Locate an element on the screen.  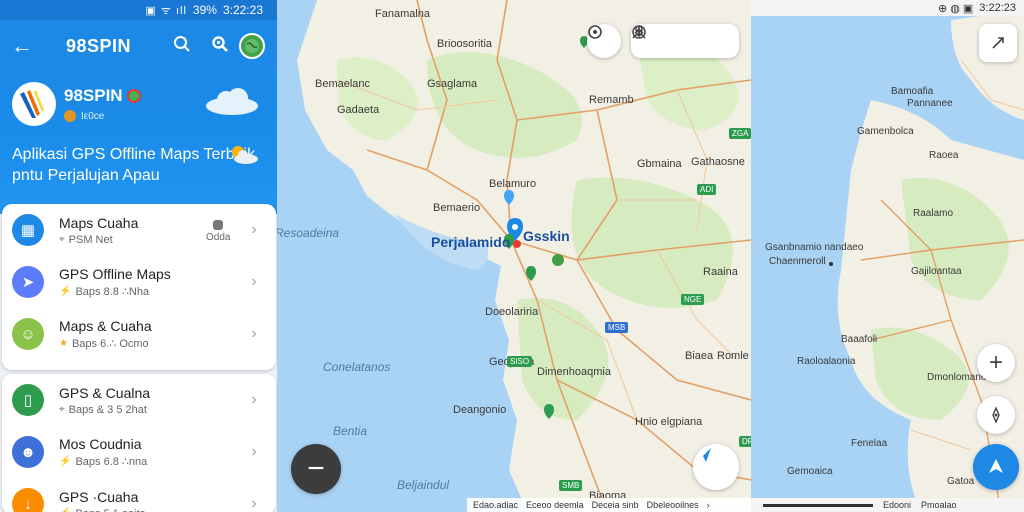
door-icon: ▯ is located at coordinates (28, 400).